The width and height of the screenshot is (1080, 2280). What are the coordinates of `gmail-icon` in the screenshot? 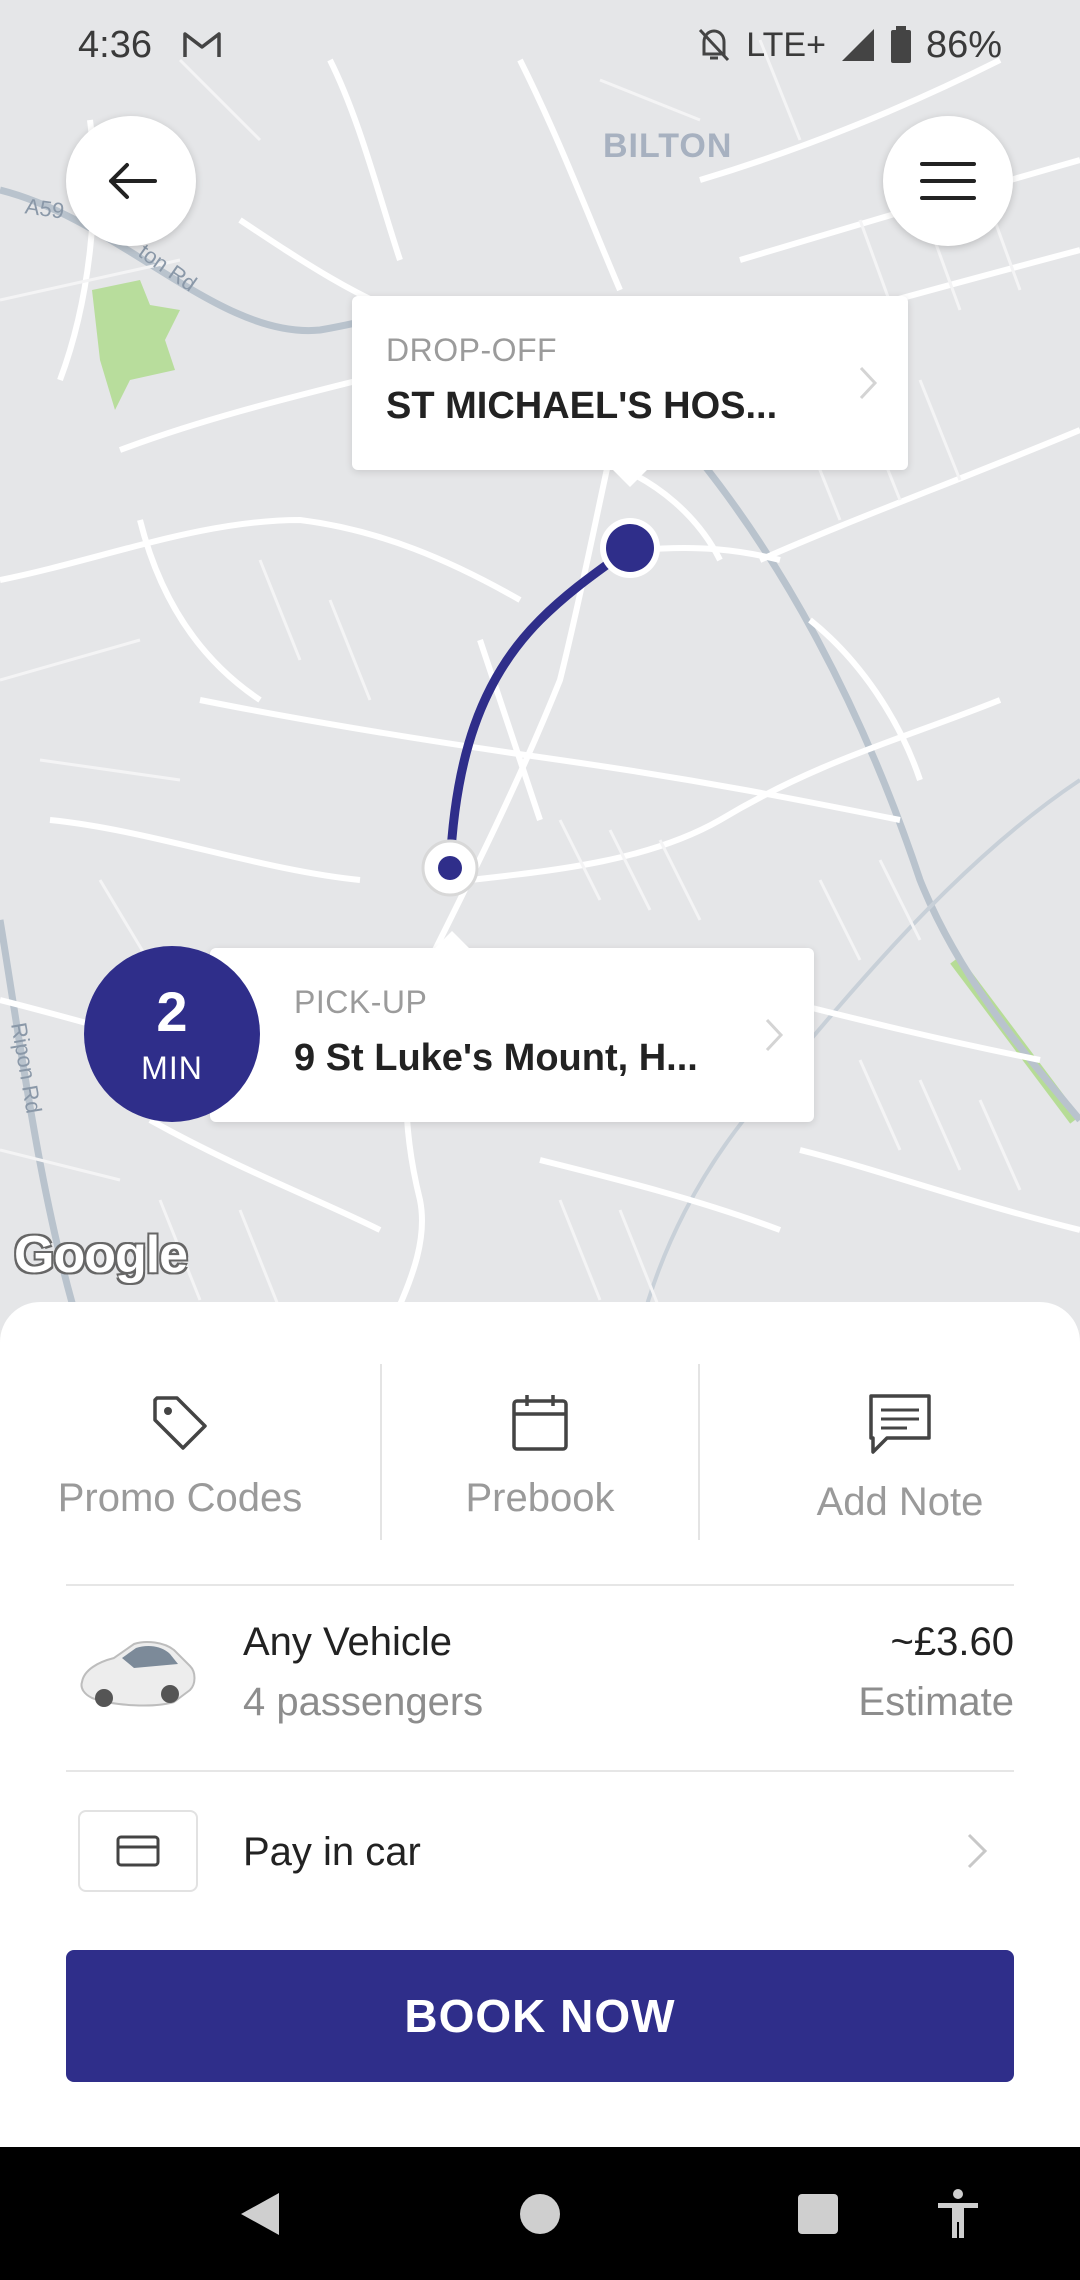 It's located at (202, 44).